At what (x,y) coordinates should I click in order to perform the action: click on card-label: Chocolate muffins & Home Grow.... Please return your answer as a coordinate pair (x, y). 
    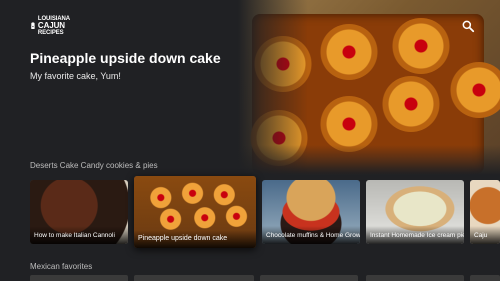
    Looking at the image, I should click on (311, 235).